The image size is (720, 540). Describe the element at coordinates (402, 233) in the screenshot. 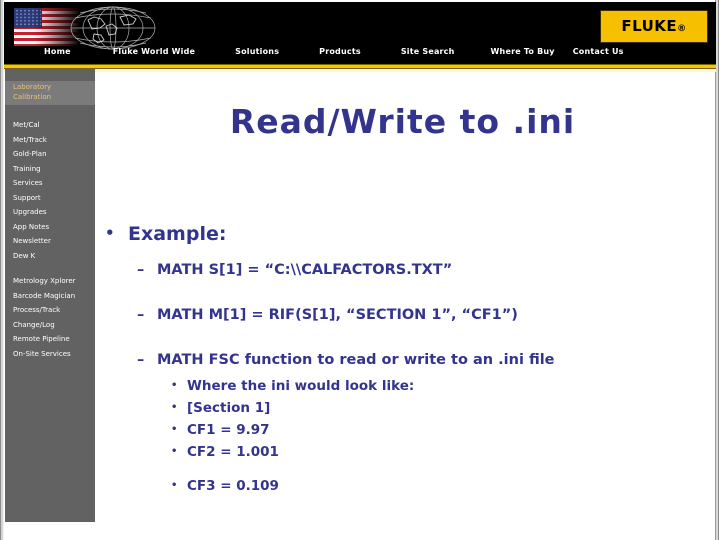

I see `bullet-example: Example:` at that location.